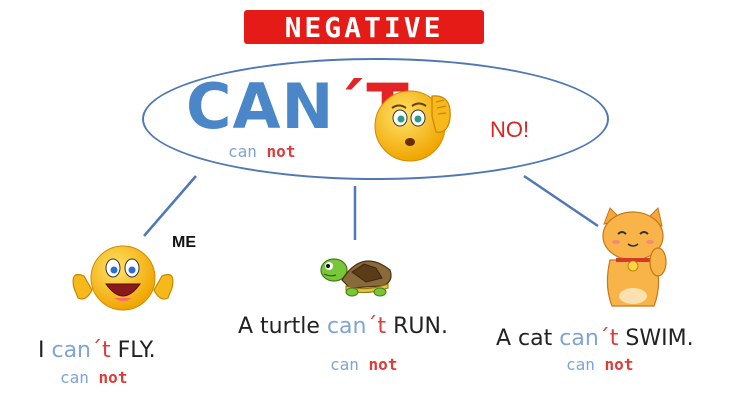 This screenshot has height=411, width=740. I want to click on sentence-fly: I can´t FLY., so click(97, 350).